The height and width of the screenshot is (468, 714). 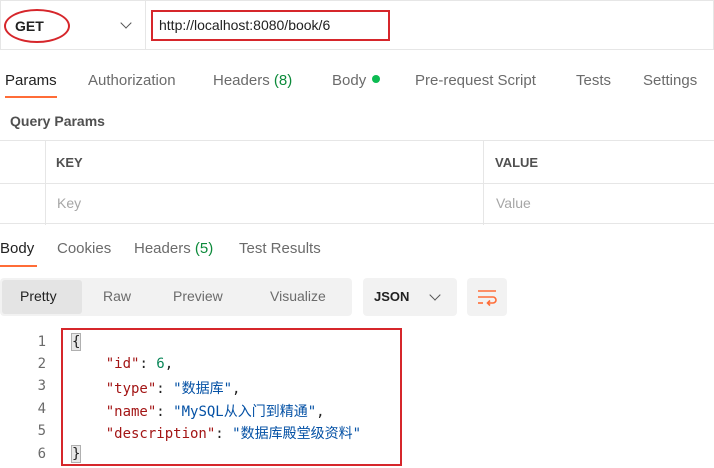 What do you see at coordinates (41, 364) in the screenshot?
I see `line-number: 2` at bounding box center [41, 364].